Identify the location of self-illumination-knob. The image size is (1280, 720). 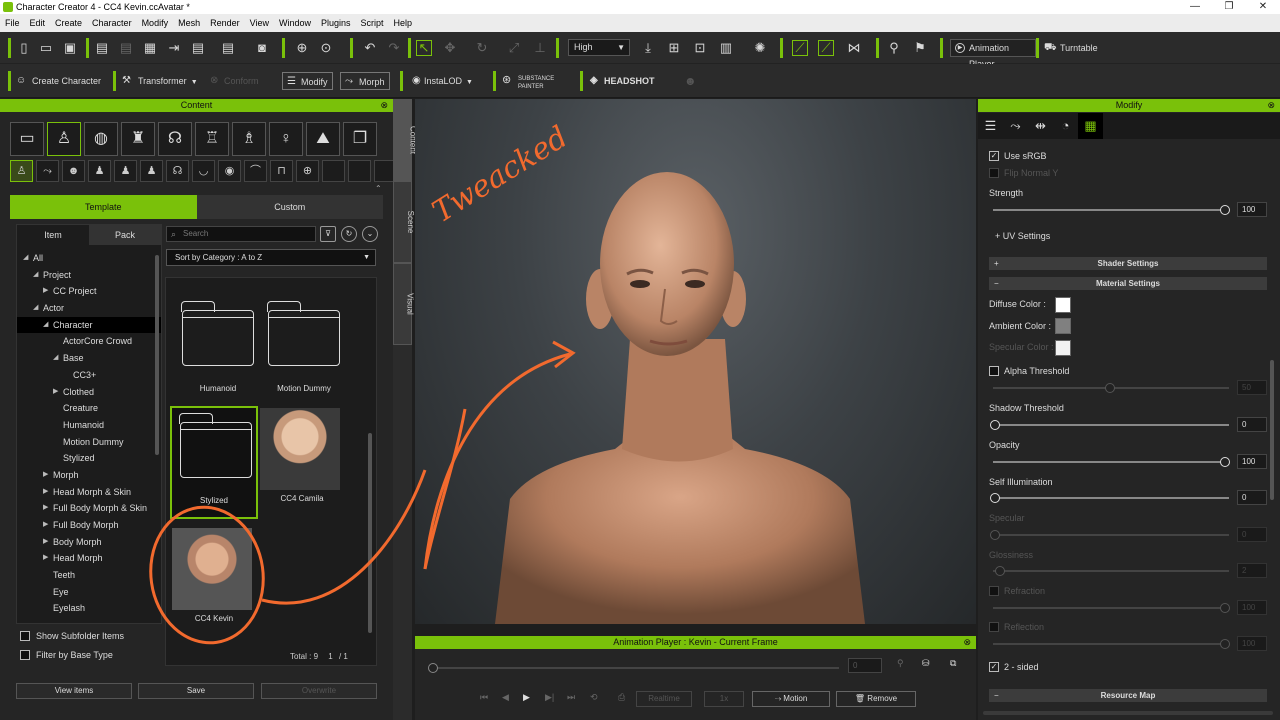
(995, 498).